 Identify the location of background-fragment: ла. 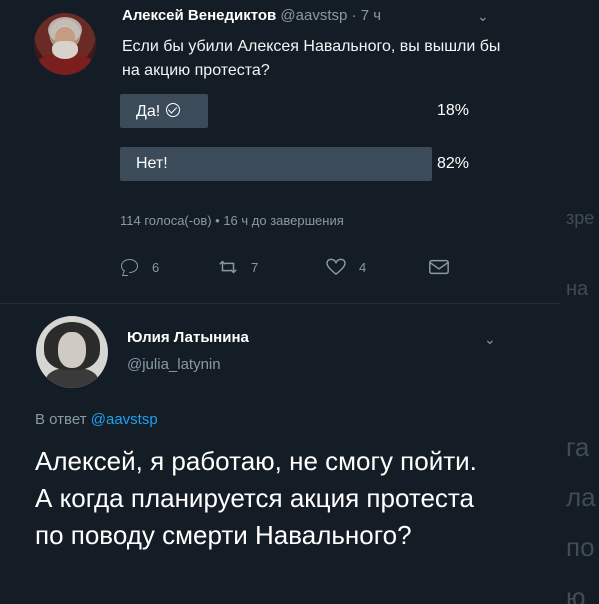
(581, 497).